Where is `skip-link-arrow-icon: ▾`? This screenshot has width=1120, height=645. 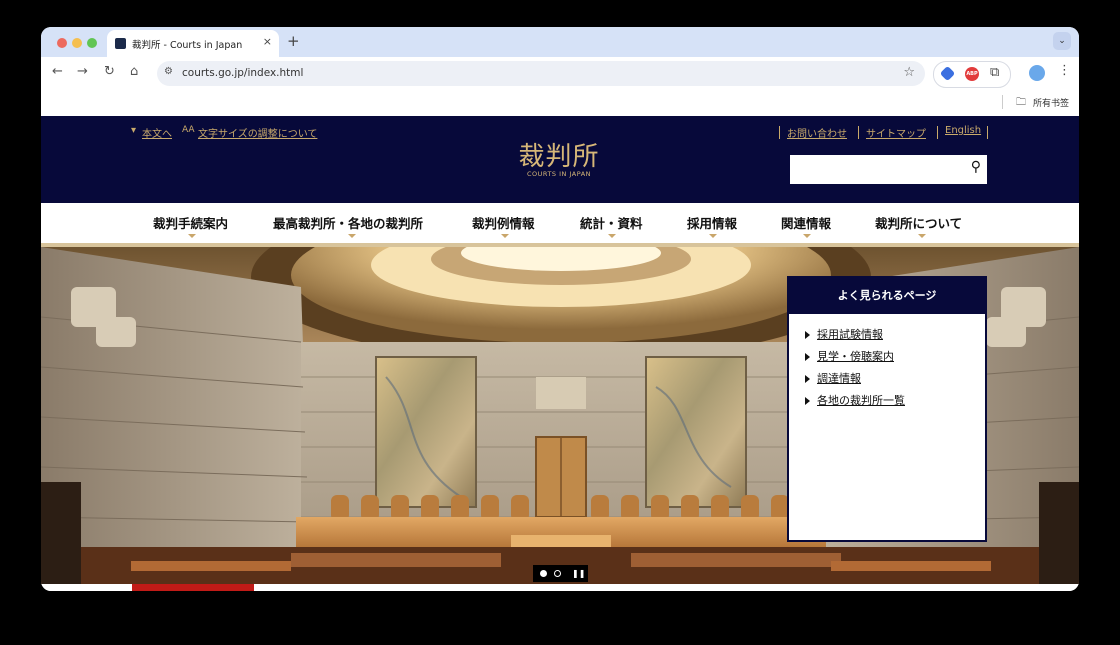 skip-link-arrow-icon: ▾ is located at coordinates (134, 130).